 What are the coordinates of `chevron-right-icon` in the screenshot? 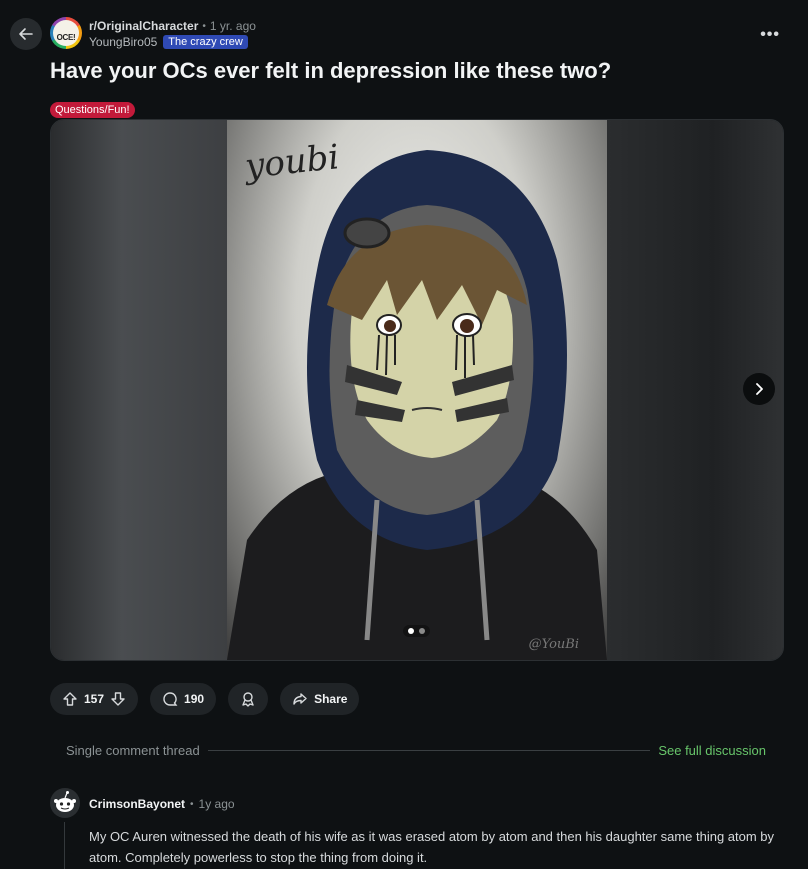 It's located at (759, 389).